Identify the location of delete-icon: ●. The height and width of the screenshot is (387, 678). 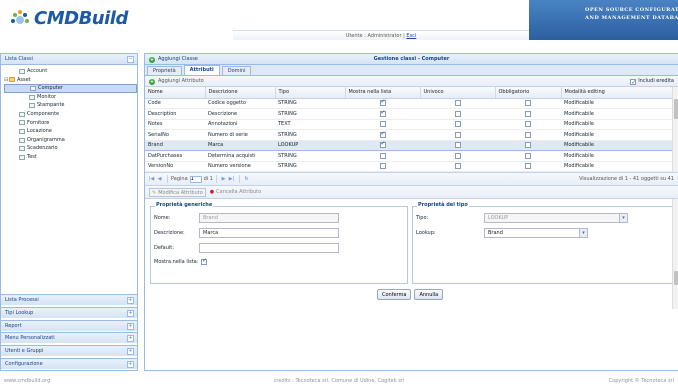
(212, 192).